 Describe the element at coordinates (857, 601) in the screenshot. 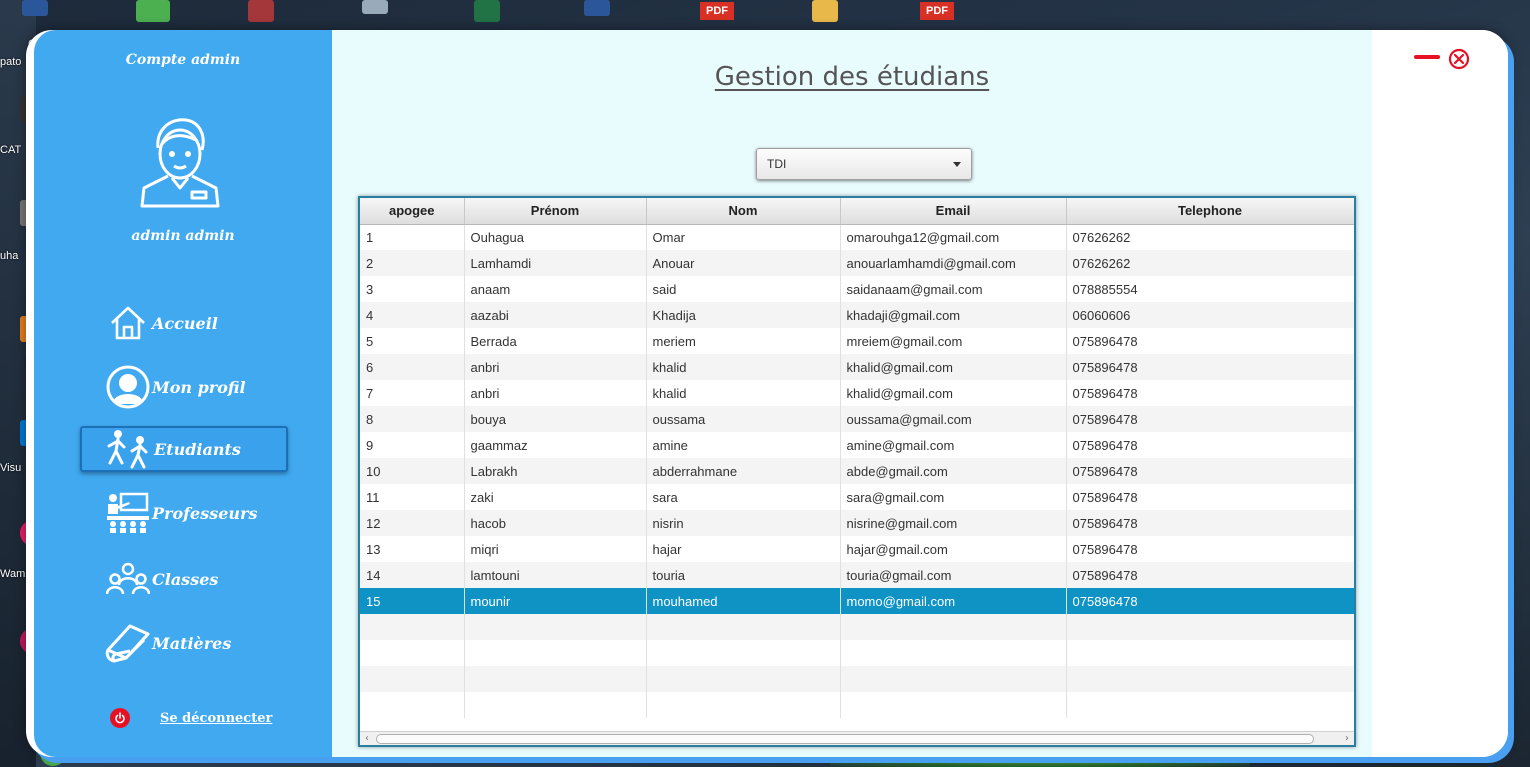

I see `table-row: 15 mounir mouhamed momo@gmail.com 075896478` at that location.